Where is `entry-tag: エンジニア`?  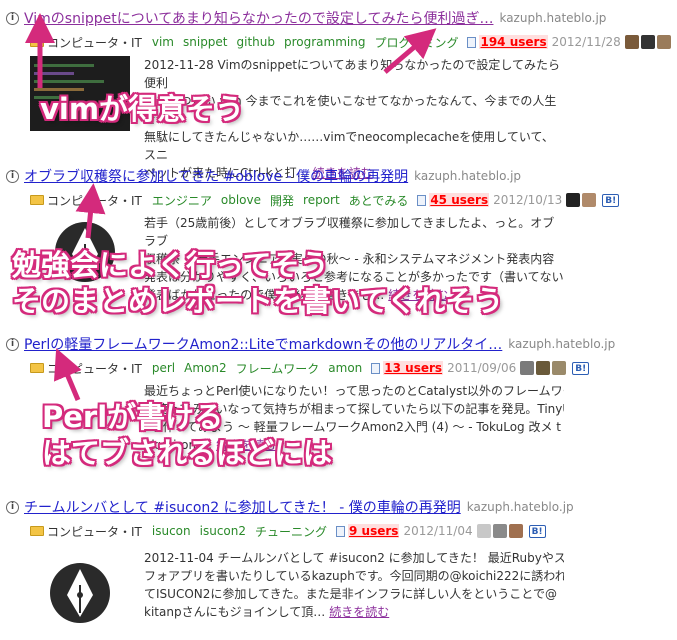 entry-tag: エンジニア is located at coordinates (182, 200).